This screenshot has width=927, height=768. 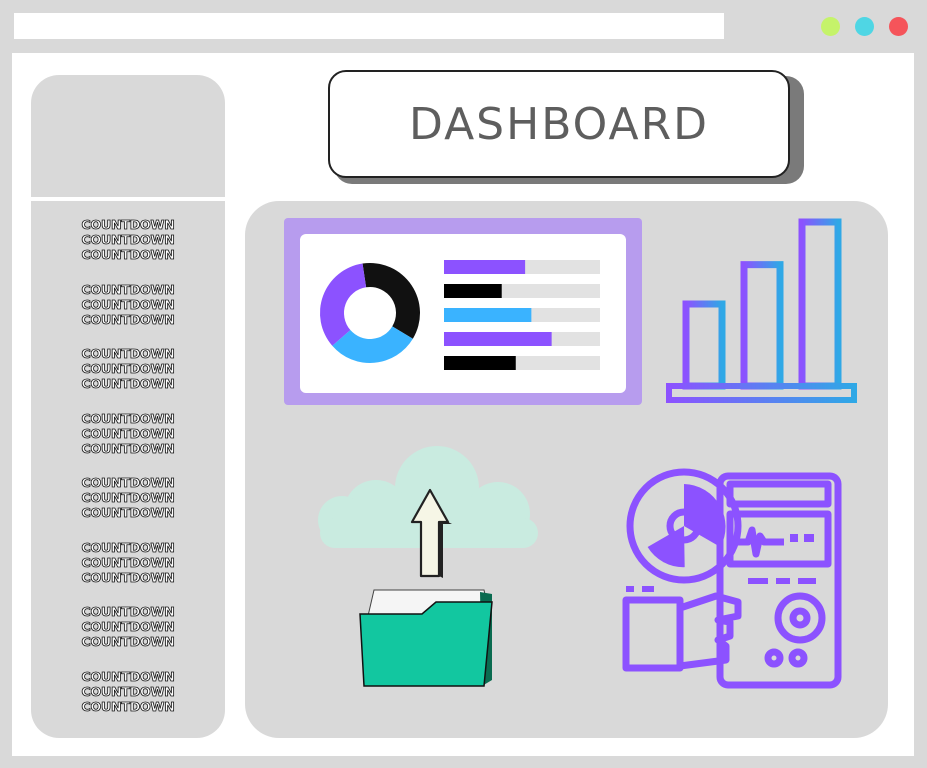 What do you see at coordinates (733, 579) in the screenshot?
I see `radiation-monitor-icon` at bounding box center [733, 579].